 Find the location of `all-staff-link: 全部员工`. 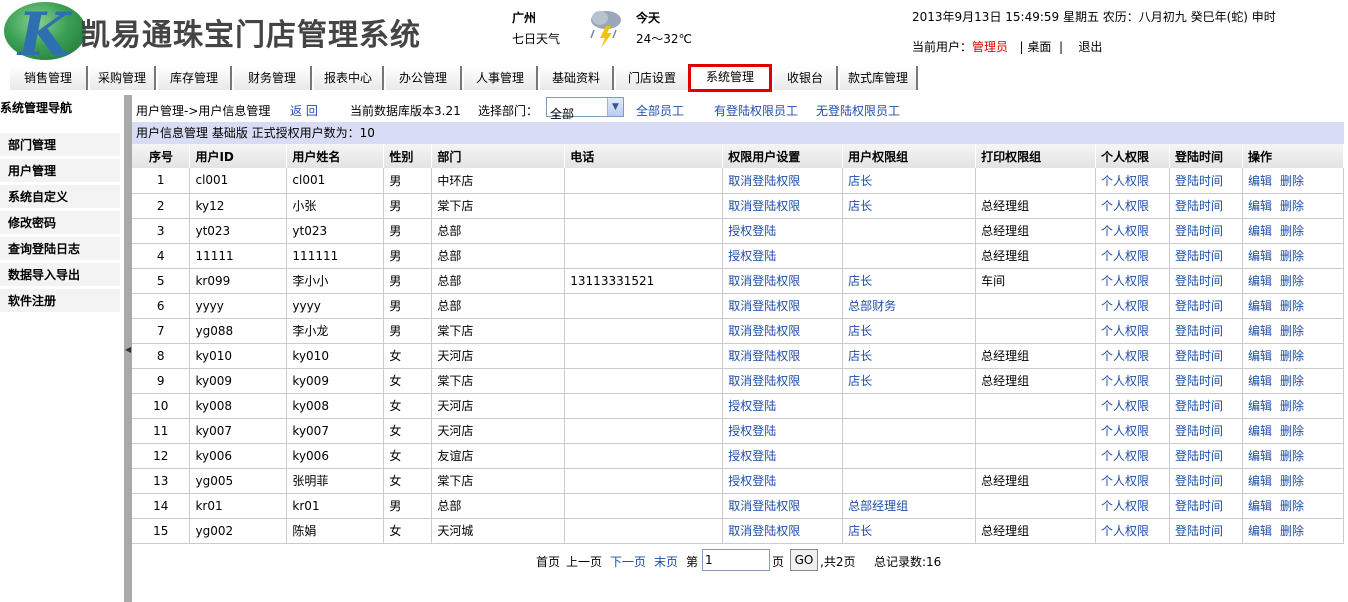

all-staff-link: 全部员工 is located at coordinates (660, 110).